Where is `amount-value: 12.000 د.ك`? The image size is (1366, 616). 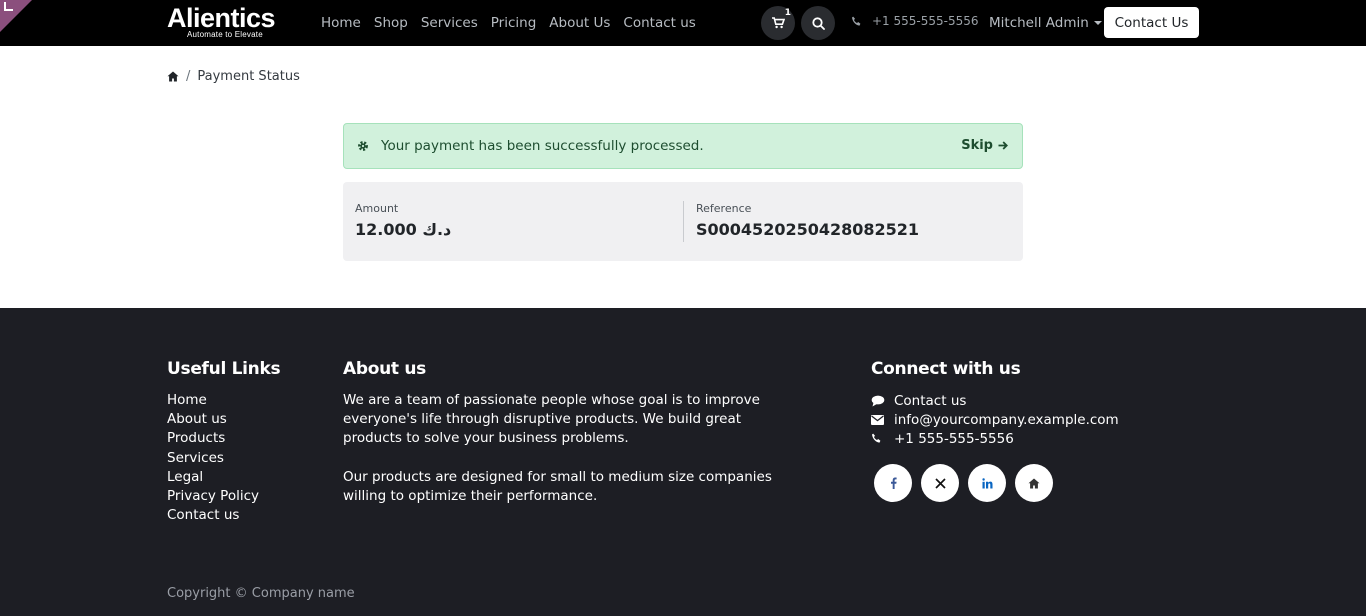 amount-value: 12.000 د.ك is located at coordinates (403, 229).